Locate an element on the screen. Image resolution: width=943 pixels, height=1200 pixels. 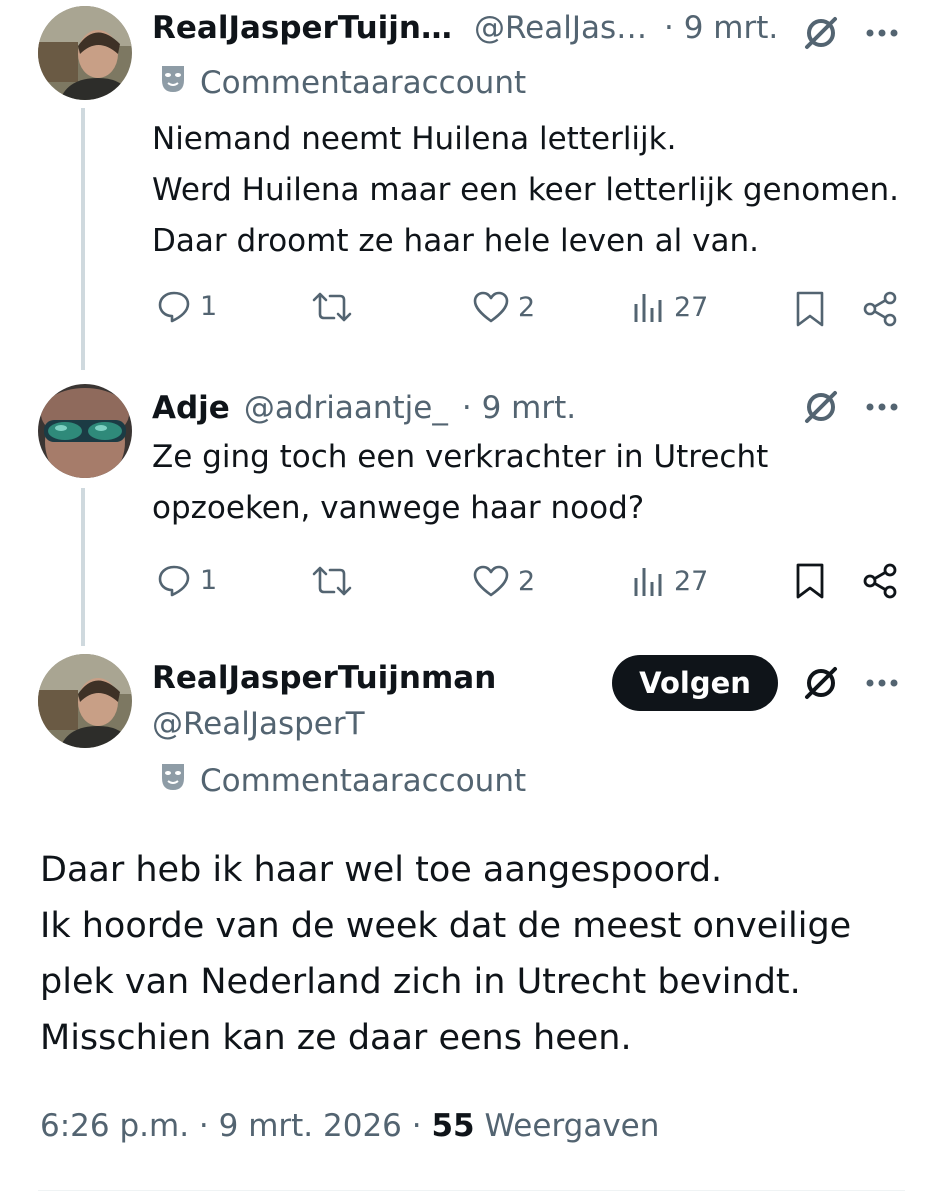
tweet-text-line: Misschien kan ze daar eens heen. is located at coordinates (336, 1038).